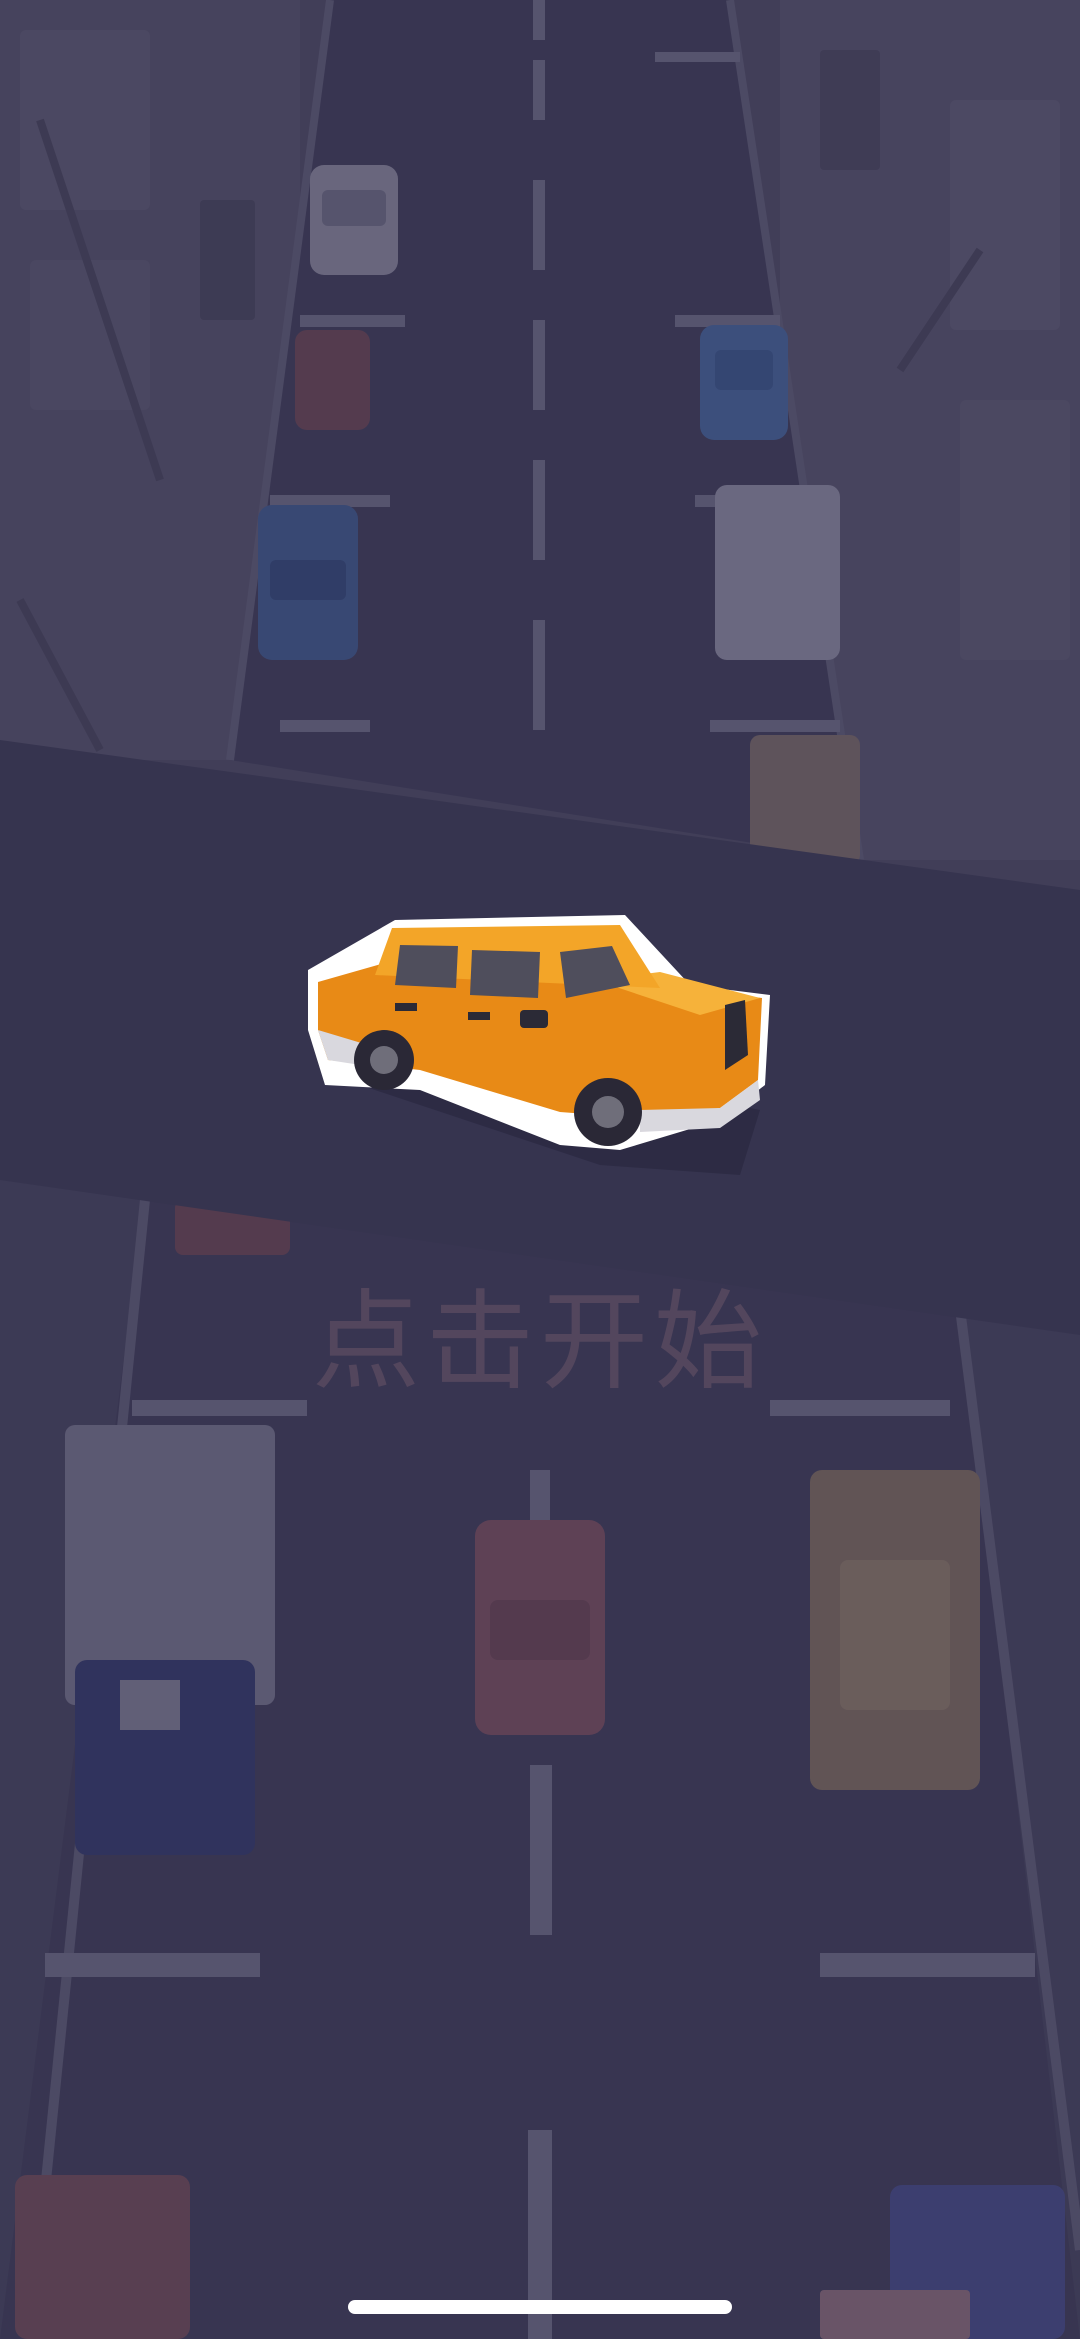 The height and width of the screenshot is (2339, 1080). I want to click on home-indicator-bar, so click(540, 2307).